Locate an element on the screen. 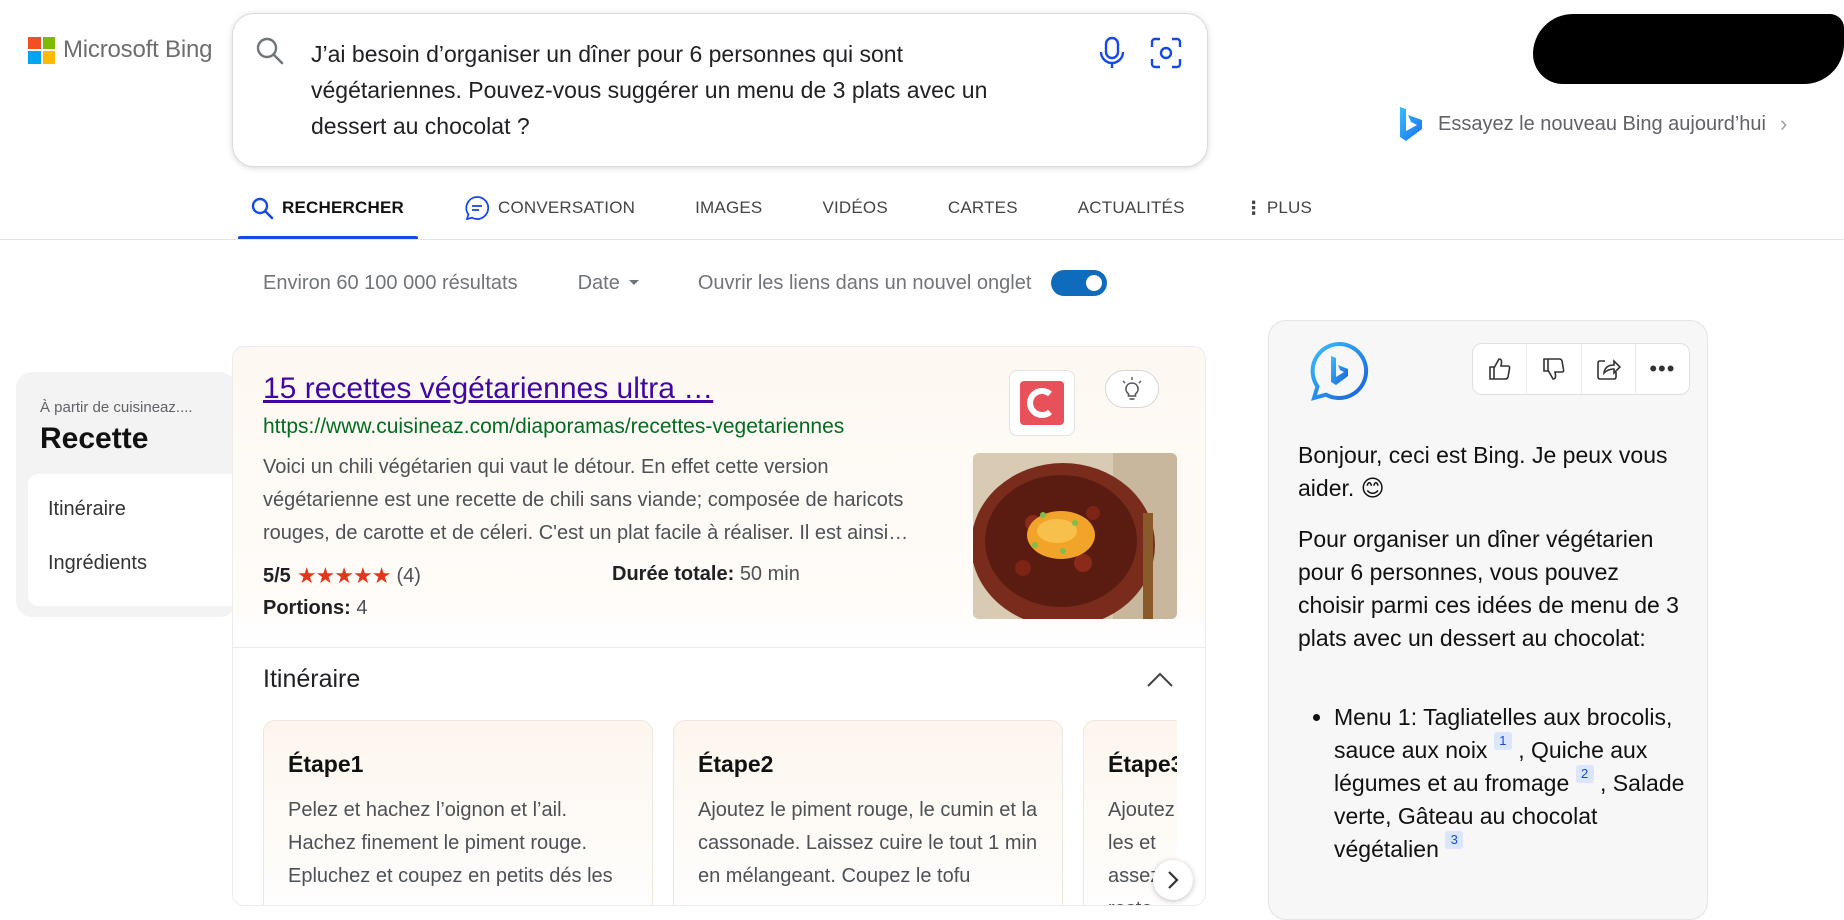 The image size is (1844, 920). bing-chat-icon is located at coordinates (1339, 371).